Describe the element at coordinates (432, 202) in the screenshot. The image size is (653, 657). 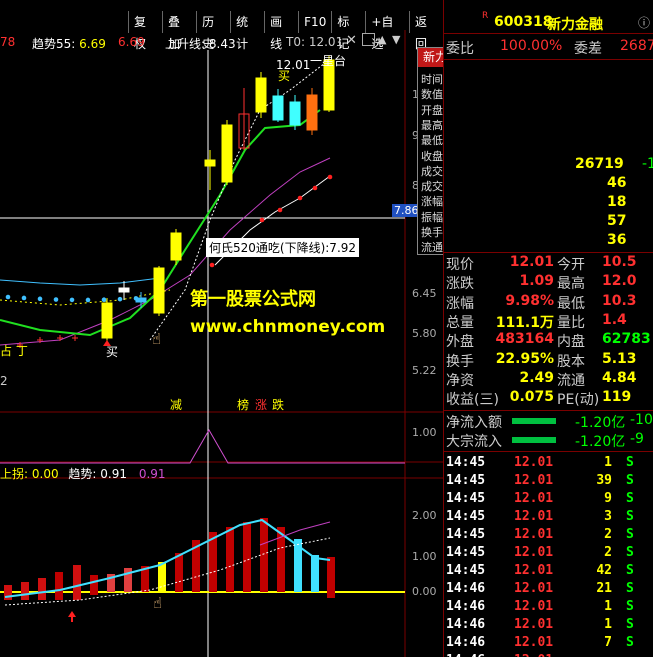
I see `popup-row-label: 涨幅` at that location.